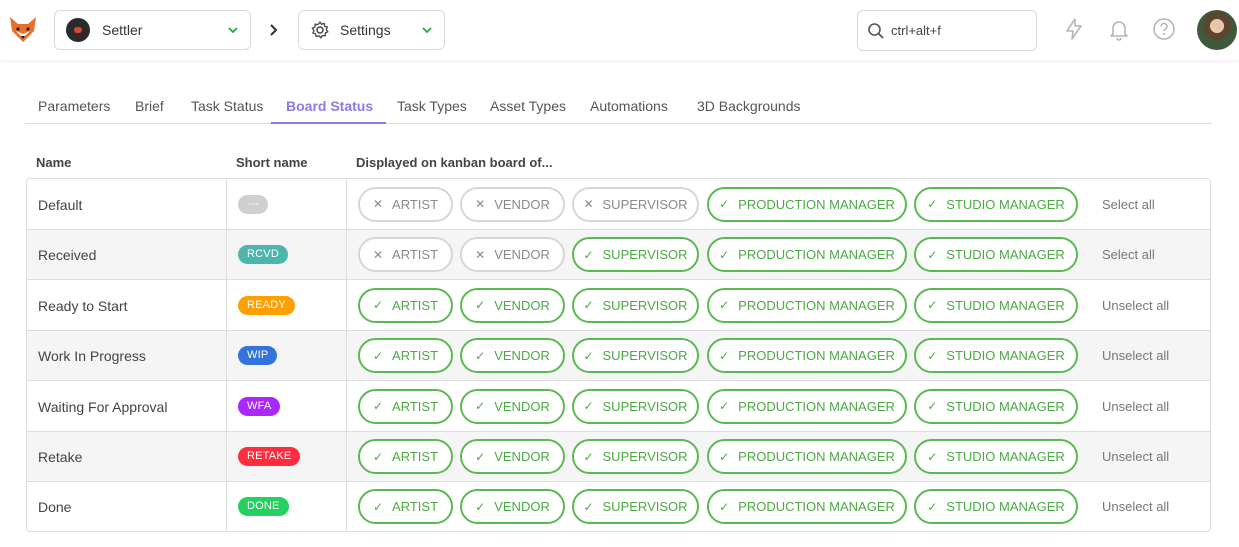 The width and height of the screenshot is (1239, 547). I want to click on production-name: Settler, so click(122, 30).